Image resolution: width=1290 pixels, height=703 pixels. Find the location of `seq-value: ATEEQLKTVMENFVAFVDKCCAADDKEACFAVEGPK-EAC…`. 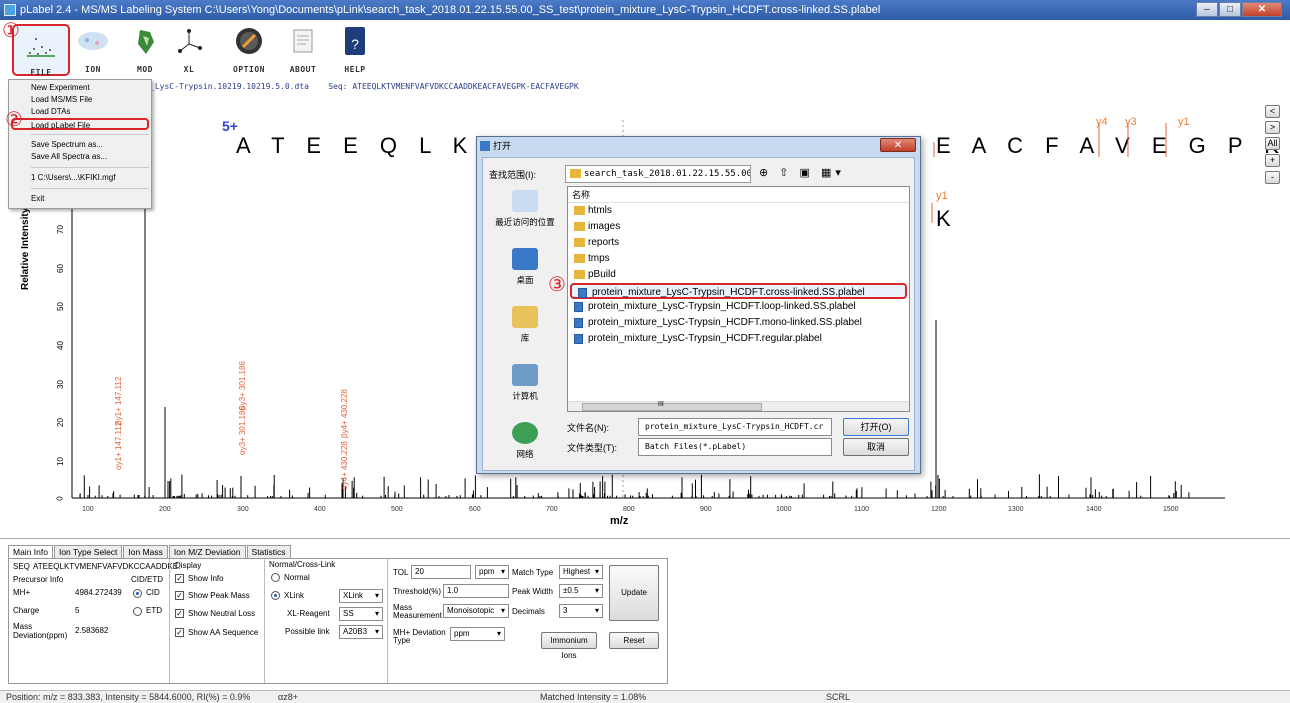

seq-value: ATEEQLKTVMENFVAFVDKCCAADDKEACFAVEGPK-EAC… is located at coordinates (465, 86).